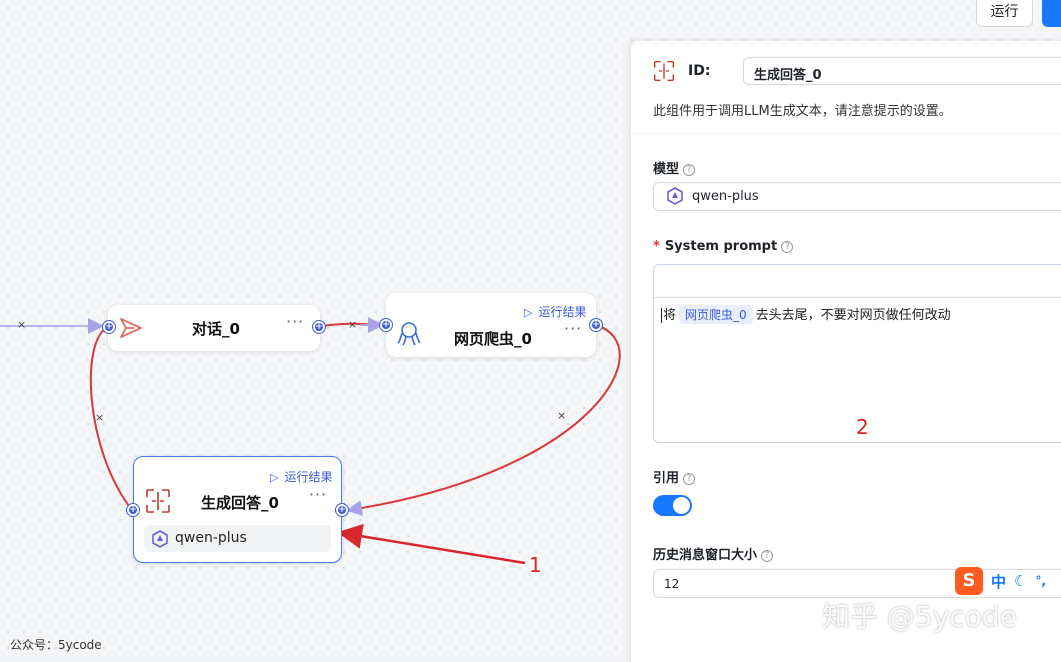 Image resolution: width=1061 pixels, height=662 pixels. I want to click on editor-toolbar-divider, so click(857, 297).